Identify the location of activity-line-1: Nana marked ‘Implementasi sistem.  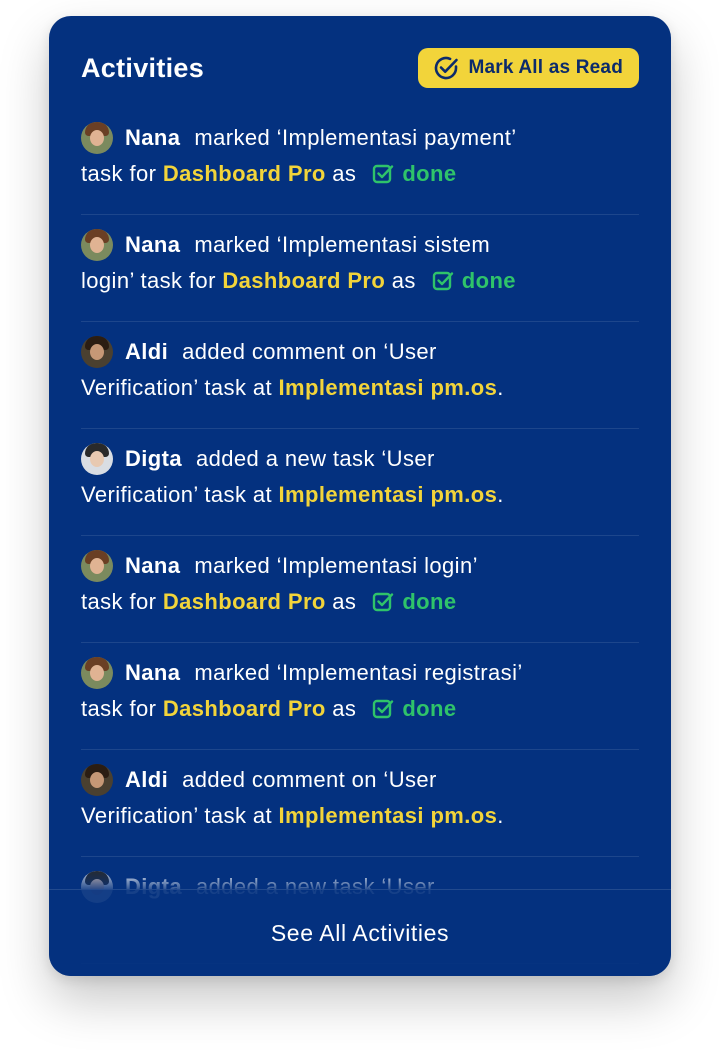
(360, 245).